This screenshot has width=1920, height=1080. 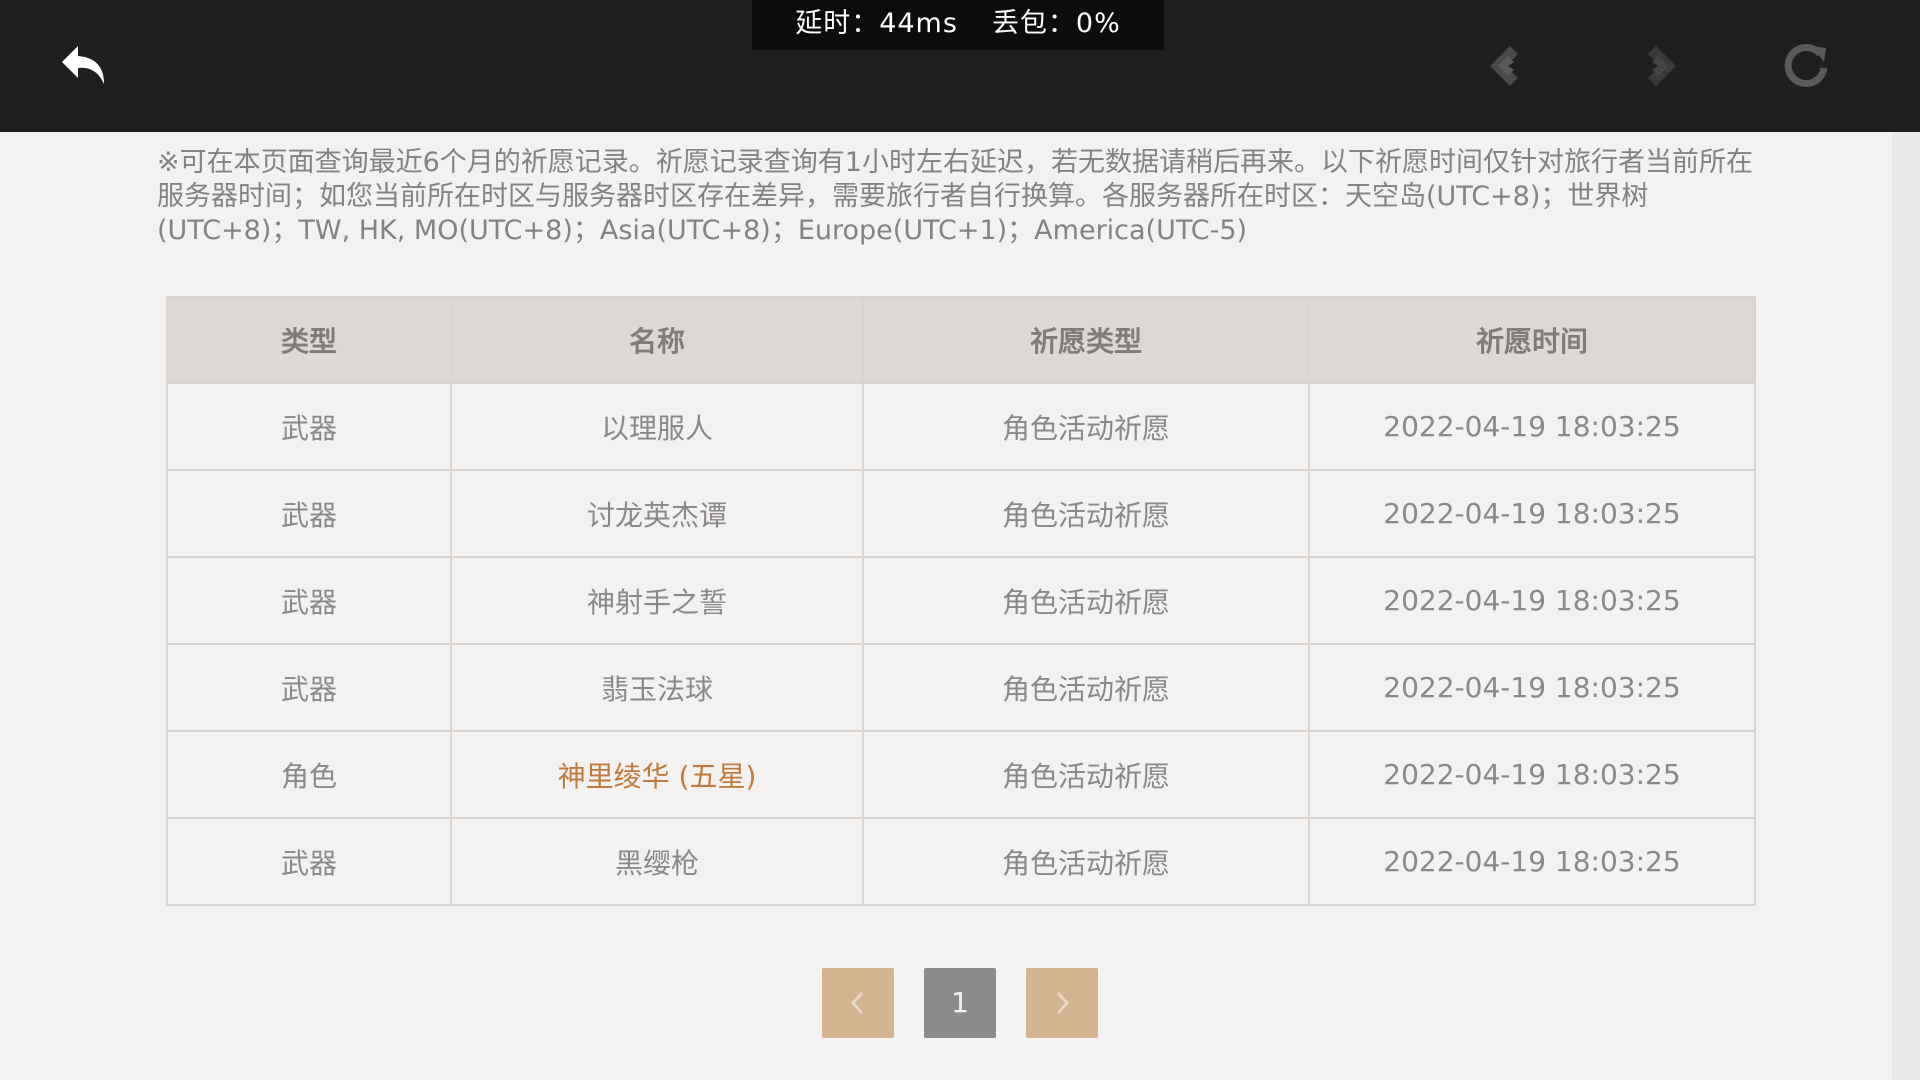 I want to click on right-edge, so click(x=1906, y=606).